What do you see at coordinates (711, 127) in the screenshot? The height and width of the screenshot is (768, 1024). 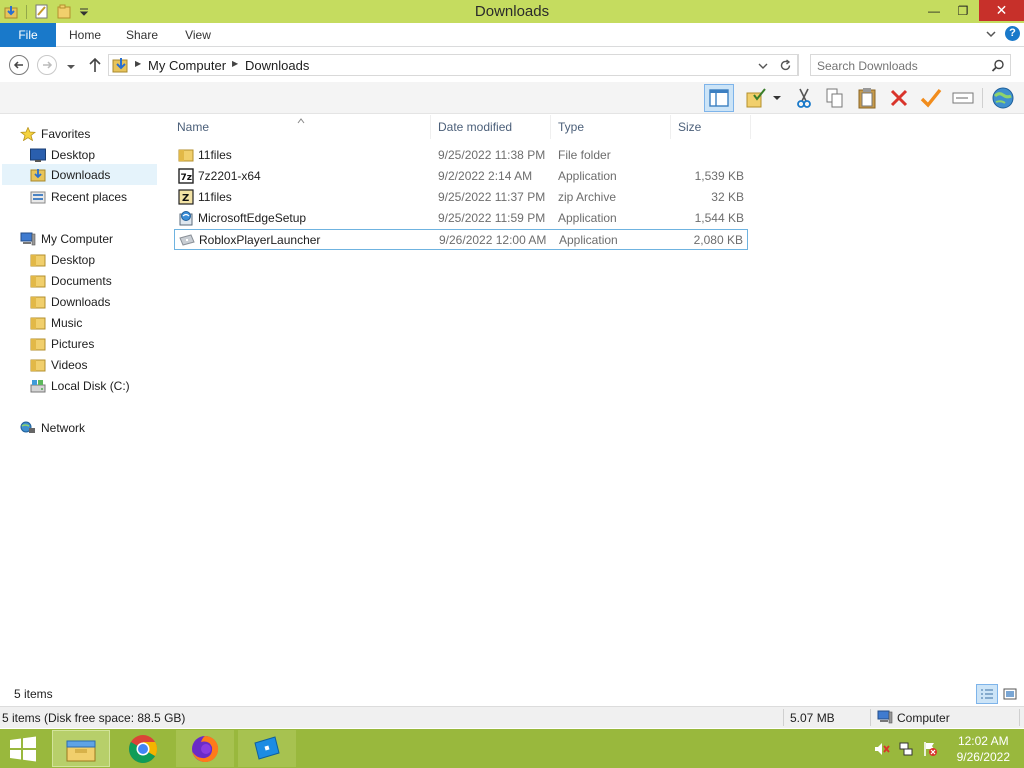 I see `column-header-size: Size` at bounding box center [711, 127].